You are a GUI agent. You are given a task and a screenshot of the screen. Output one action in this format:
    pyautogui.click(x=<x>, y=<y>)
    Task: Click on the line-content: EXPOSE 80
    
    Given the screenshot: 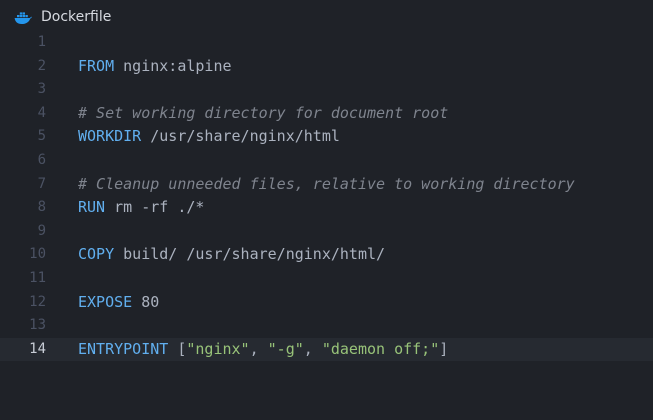 What is the action you would take?
    pyautogui.click(x=118, y=303)
    